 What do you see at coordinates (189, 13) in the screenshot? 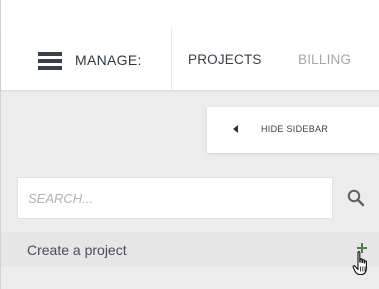
I see `top-bar` at bounding box center [189, 13].